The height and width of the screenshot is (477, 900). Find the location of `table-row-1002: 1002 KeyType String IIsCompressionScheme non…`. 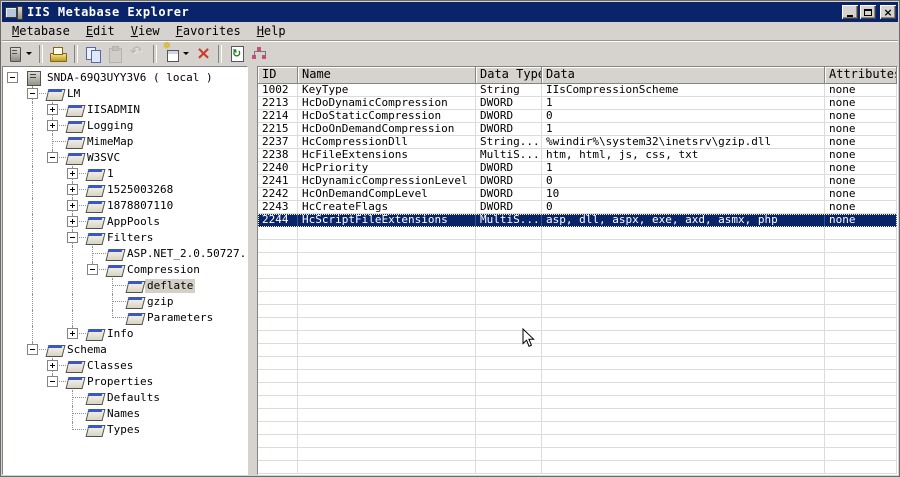

table-row-1002: 1002 KeyType String IIsCompressionScheme non… is located at coordinates (577, 90).